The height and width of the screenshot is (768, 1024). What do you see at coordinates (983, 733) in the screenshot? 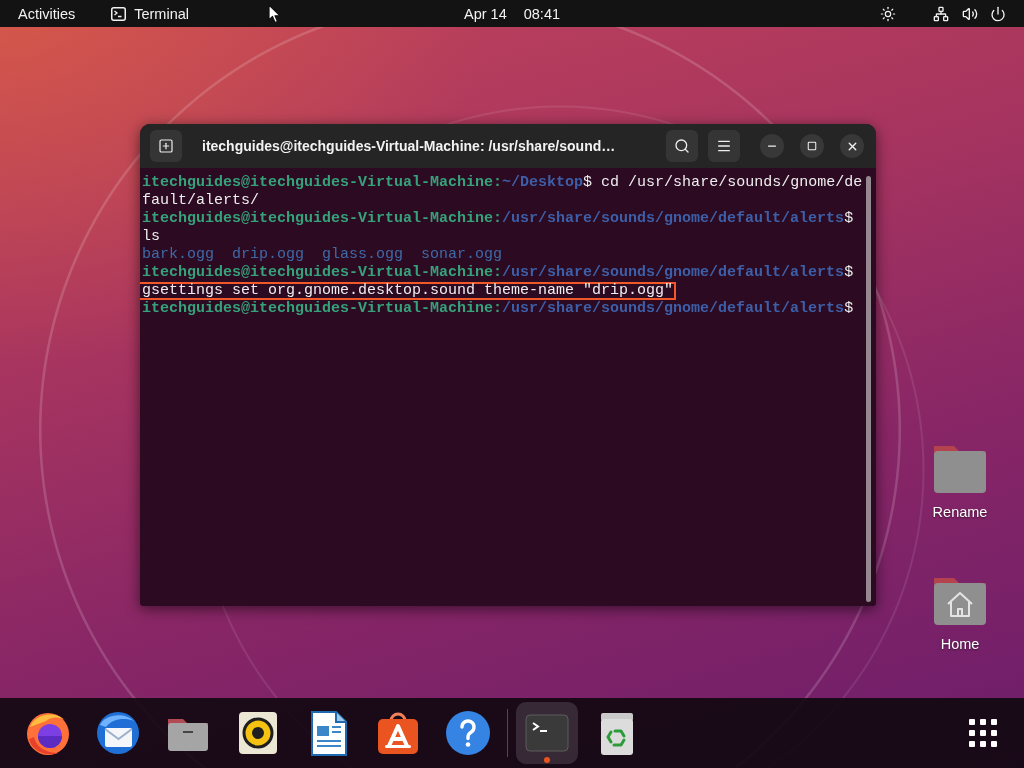
I see `app-grid-icon` at bounding box center [983, 733].